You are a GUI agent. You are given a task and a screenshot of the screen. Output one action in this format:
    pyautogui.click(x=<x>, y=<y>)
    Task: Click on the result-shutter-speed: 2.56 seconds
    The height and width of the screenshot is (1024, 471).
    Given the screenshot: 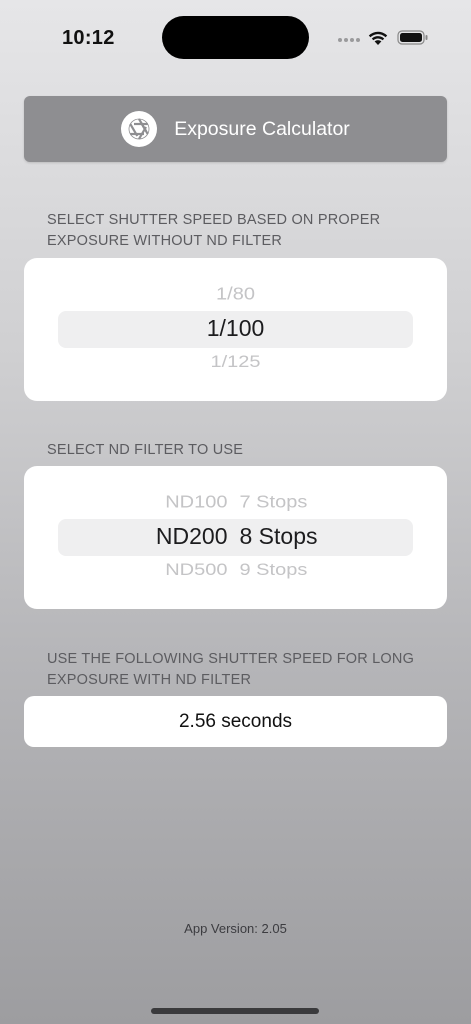 What is the action you would take?
    pyautogui.click(x=235, y=721)
    